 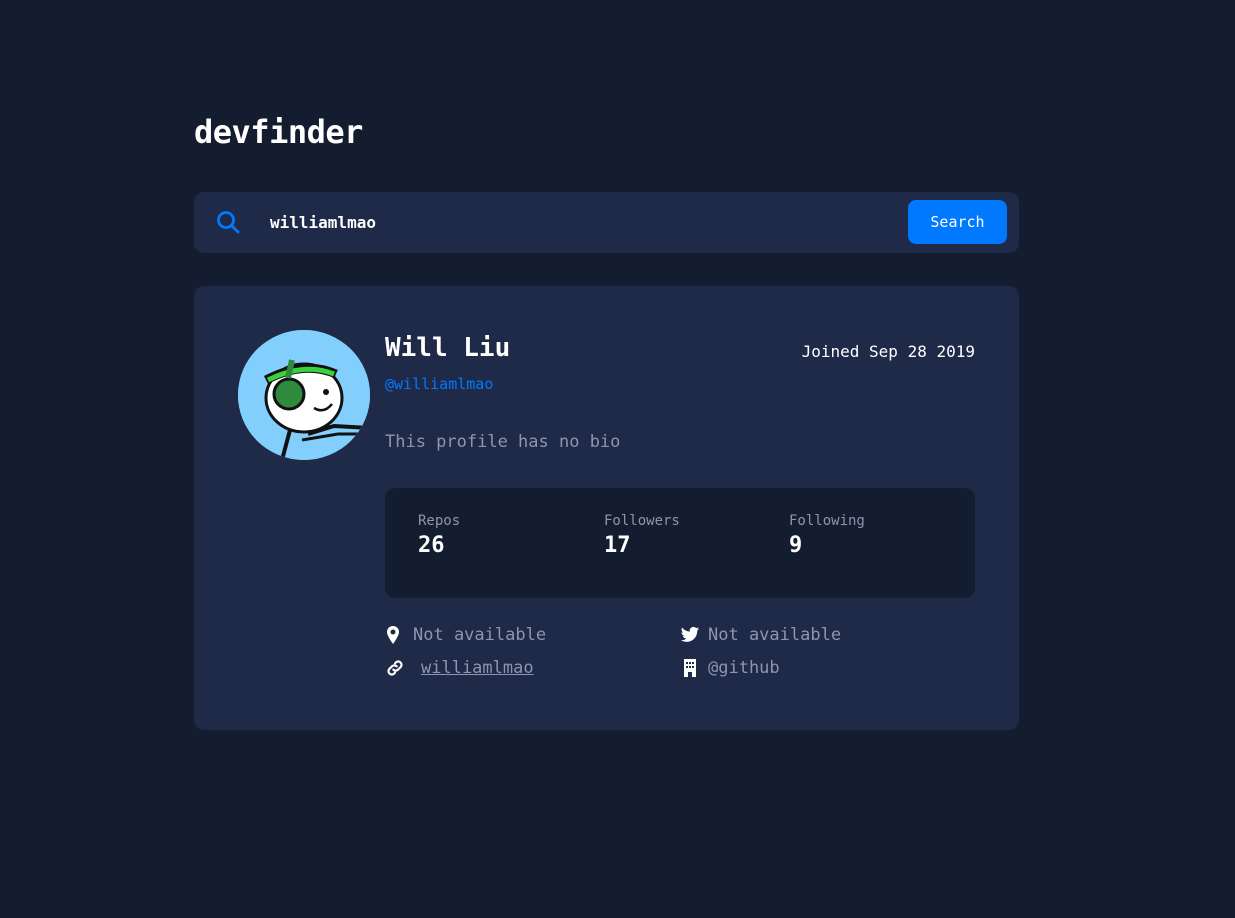 I want to click on stat-followers-label: Followers, so click(x=642, y=521).